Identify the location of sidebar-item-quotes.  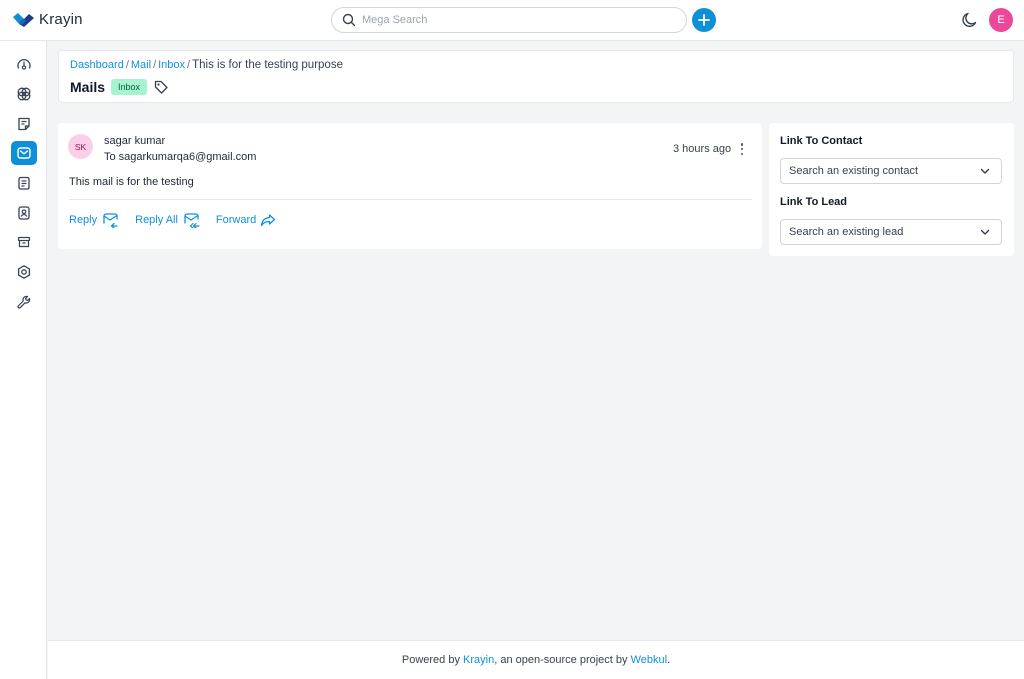
(24, 124).